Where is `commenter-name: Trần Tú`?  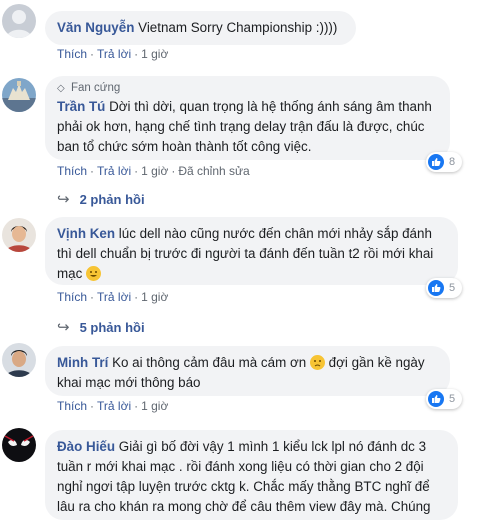 commenter-name: Trần Tú is located at coordinates (81, 106).